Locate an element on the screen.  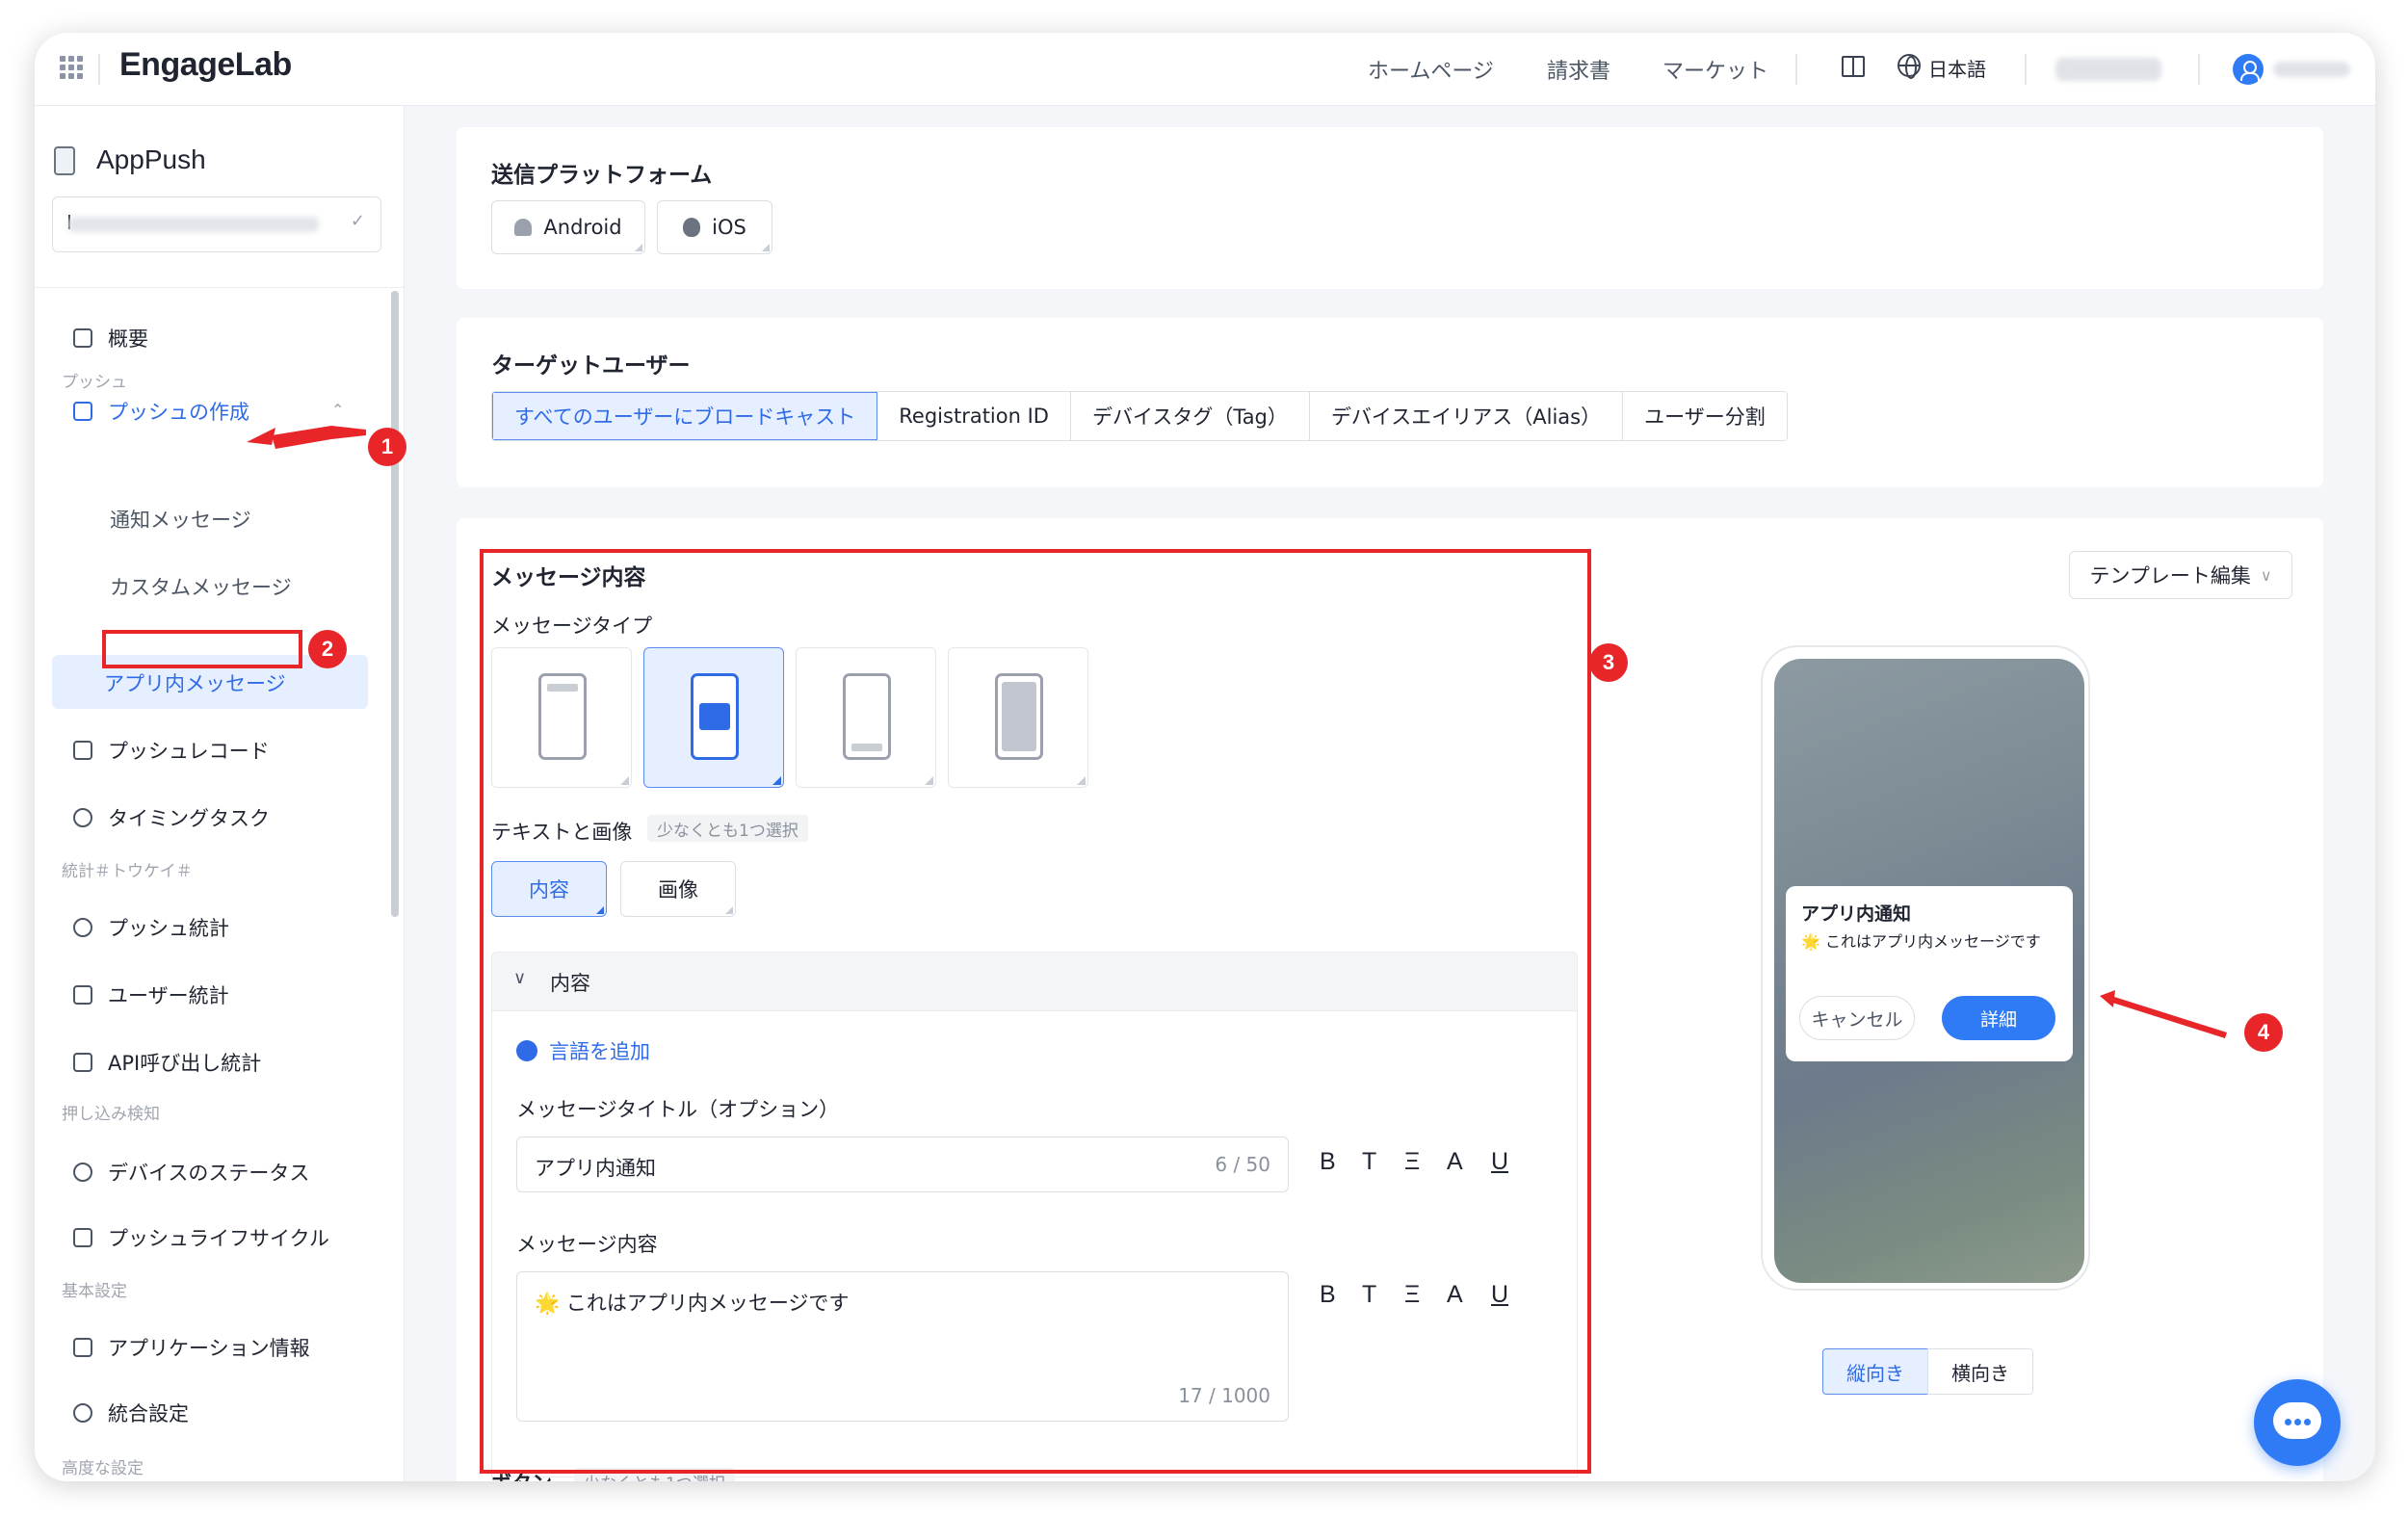
list-icon is located at coordinates (82, 750).